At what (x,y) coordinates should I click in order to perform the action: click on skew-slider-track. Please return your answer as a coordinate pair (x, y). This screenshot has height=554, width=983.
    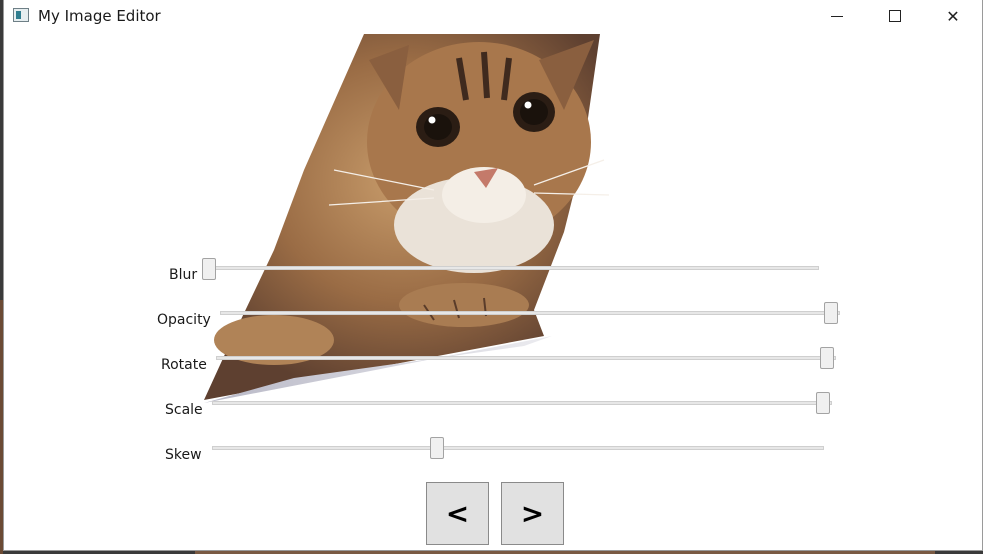
    Looking at the image, I should click on (518, 448).